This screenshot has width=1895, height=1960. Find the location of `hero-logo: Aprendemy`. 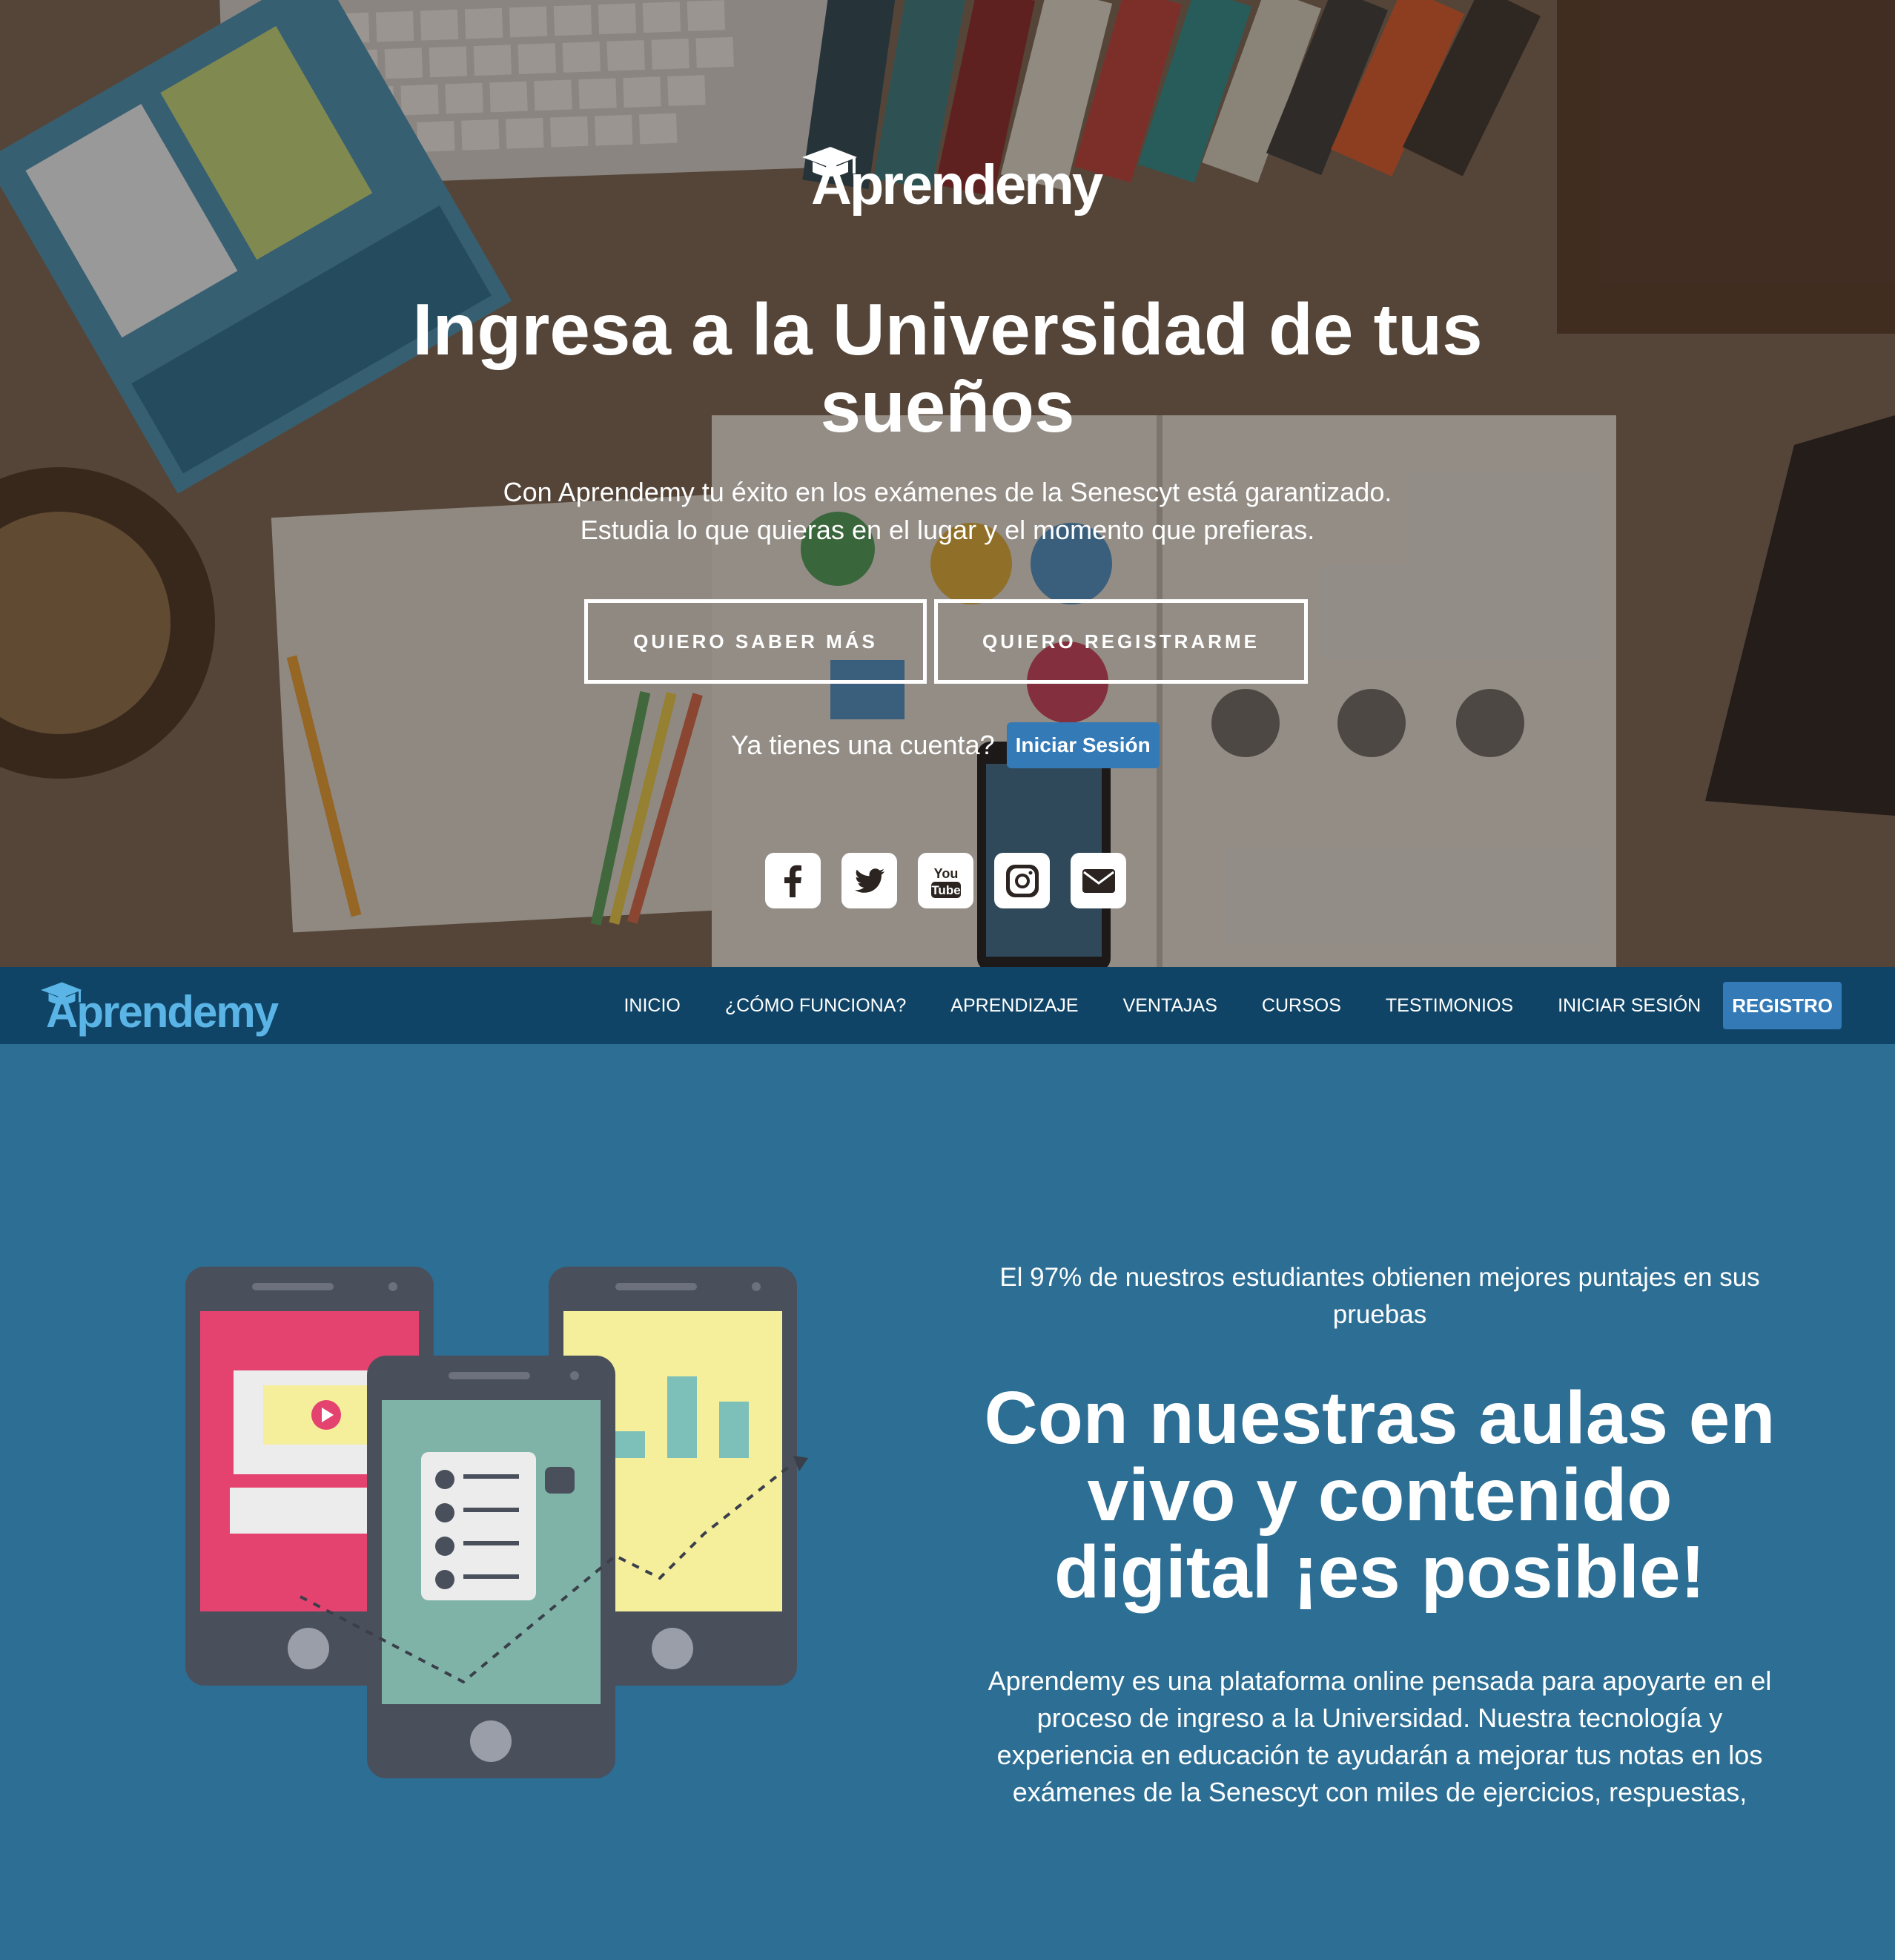

hero-logo: Aprendemy is located at coordinates (951, 179).